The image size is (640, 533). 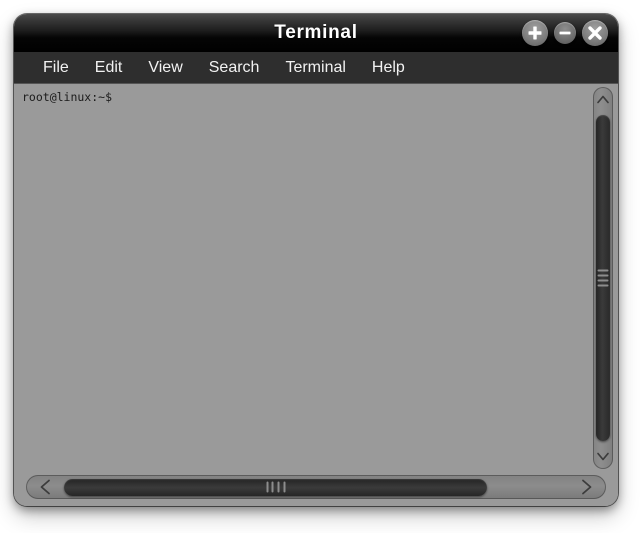 I want to click on horizontal-scrollbar-track, so click(x=316, y=487).